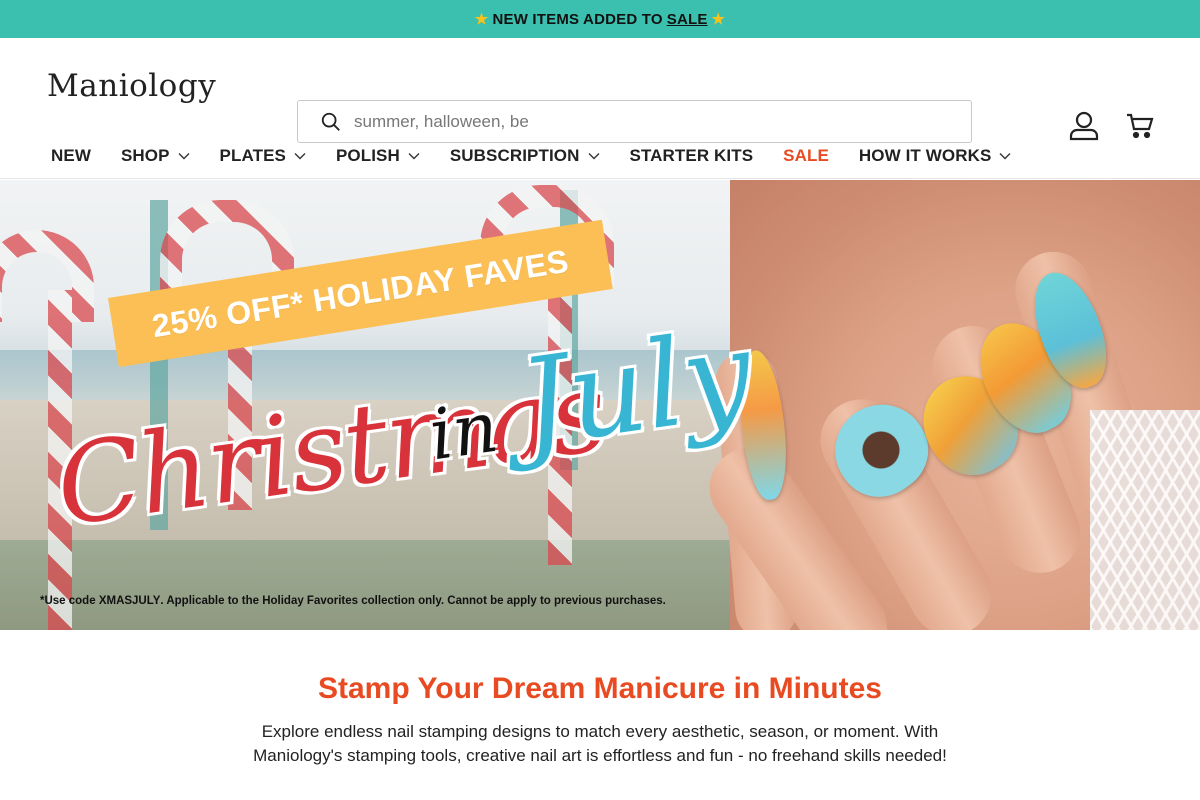  I want to click on search-input, so click(634, 121).